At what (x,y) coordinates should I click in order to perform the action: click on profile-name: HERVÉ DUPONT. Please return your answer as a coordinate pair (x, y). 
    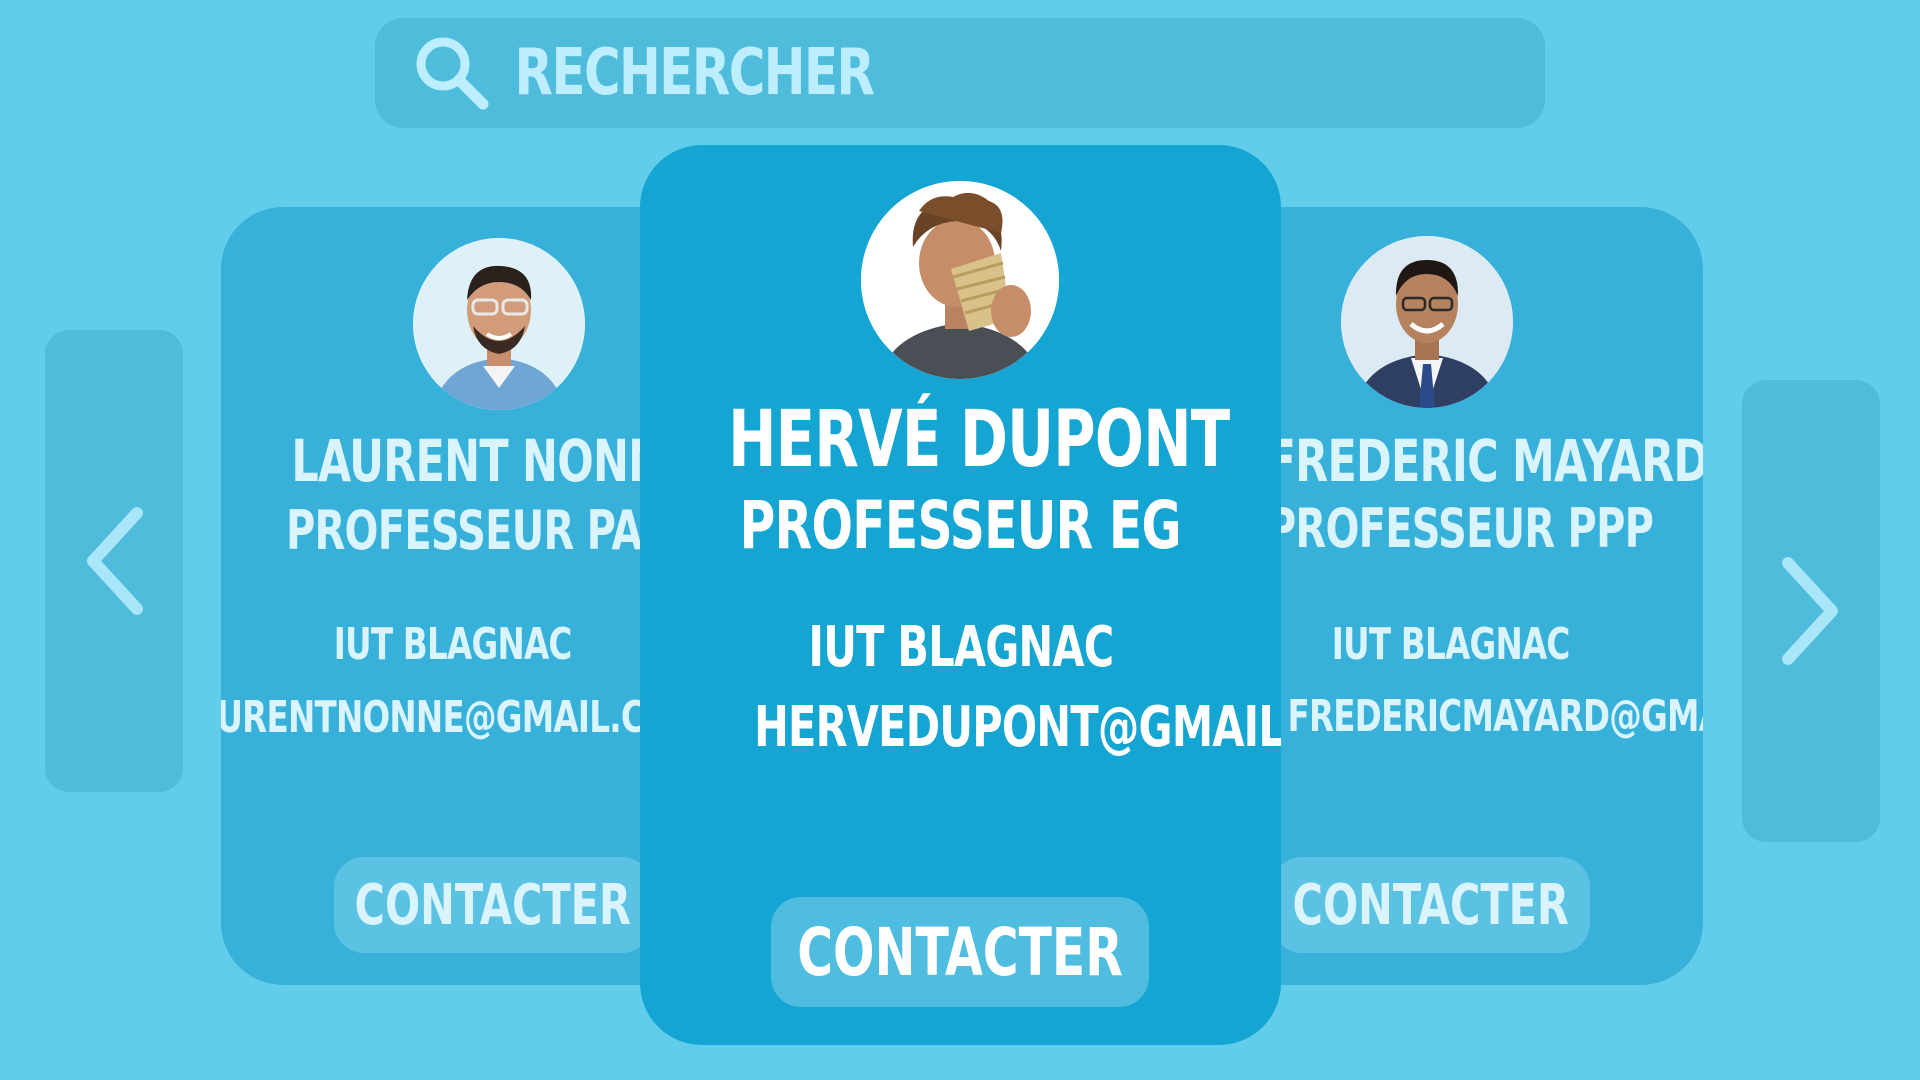
    Looking at the image, I should click on (979, 440).